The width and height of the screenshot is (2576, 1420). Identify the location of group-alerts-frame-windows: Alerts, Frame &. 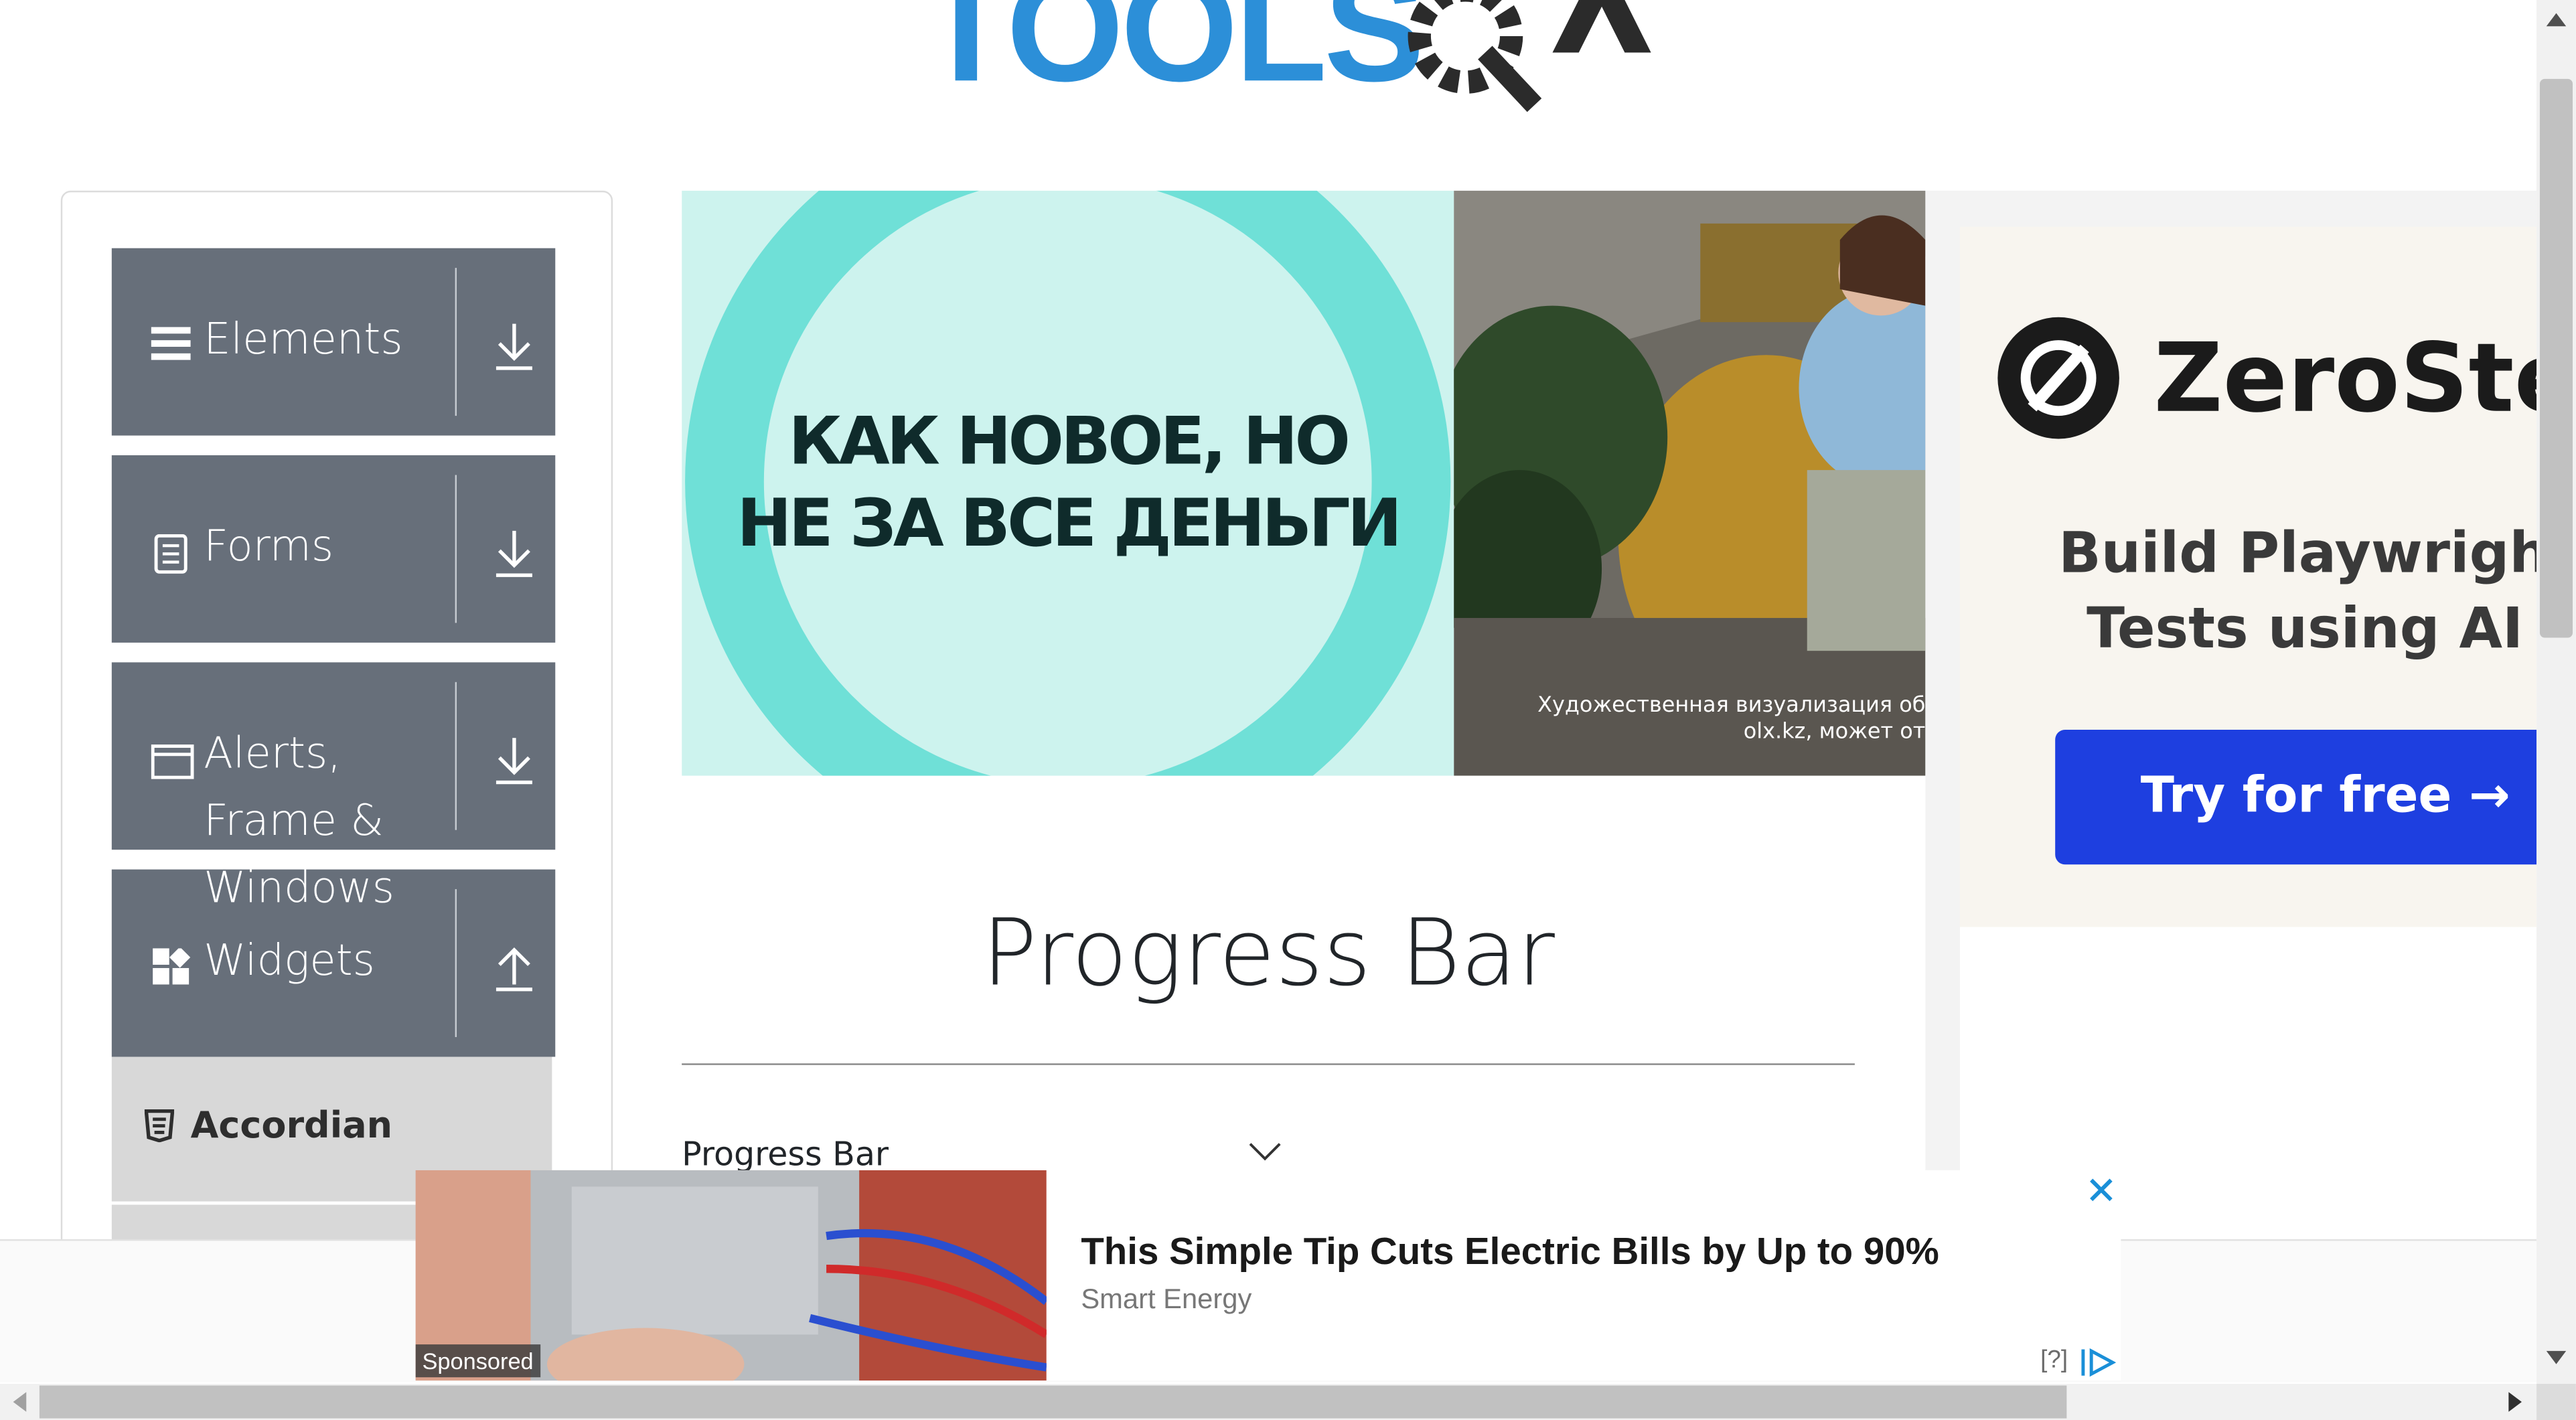
(333, 756).